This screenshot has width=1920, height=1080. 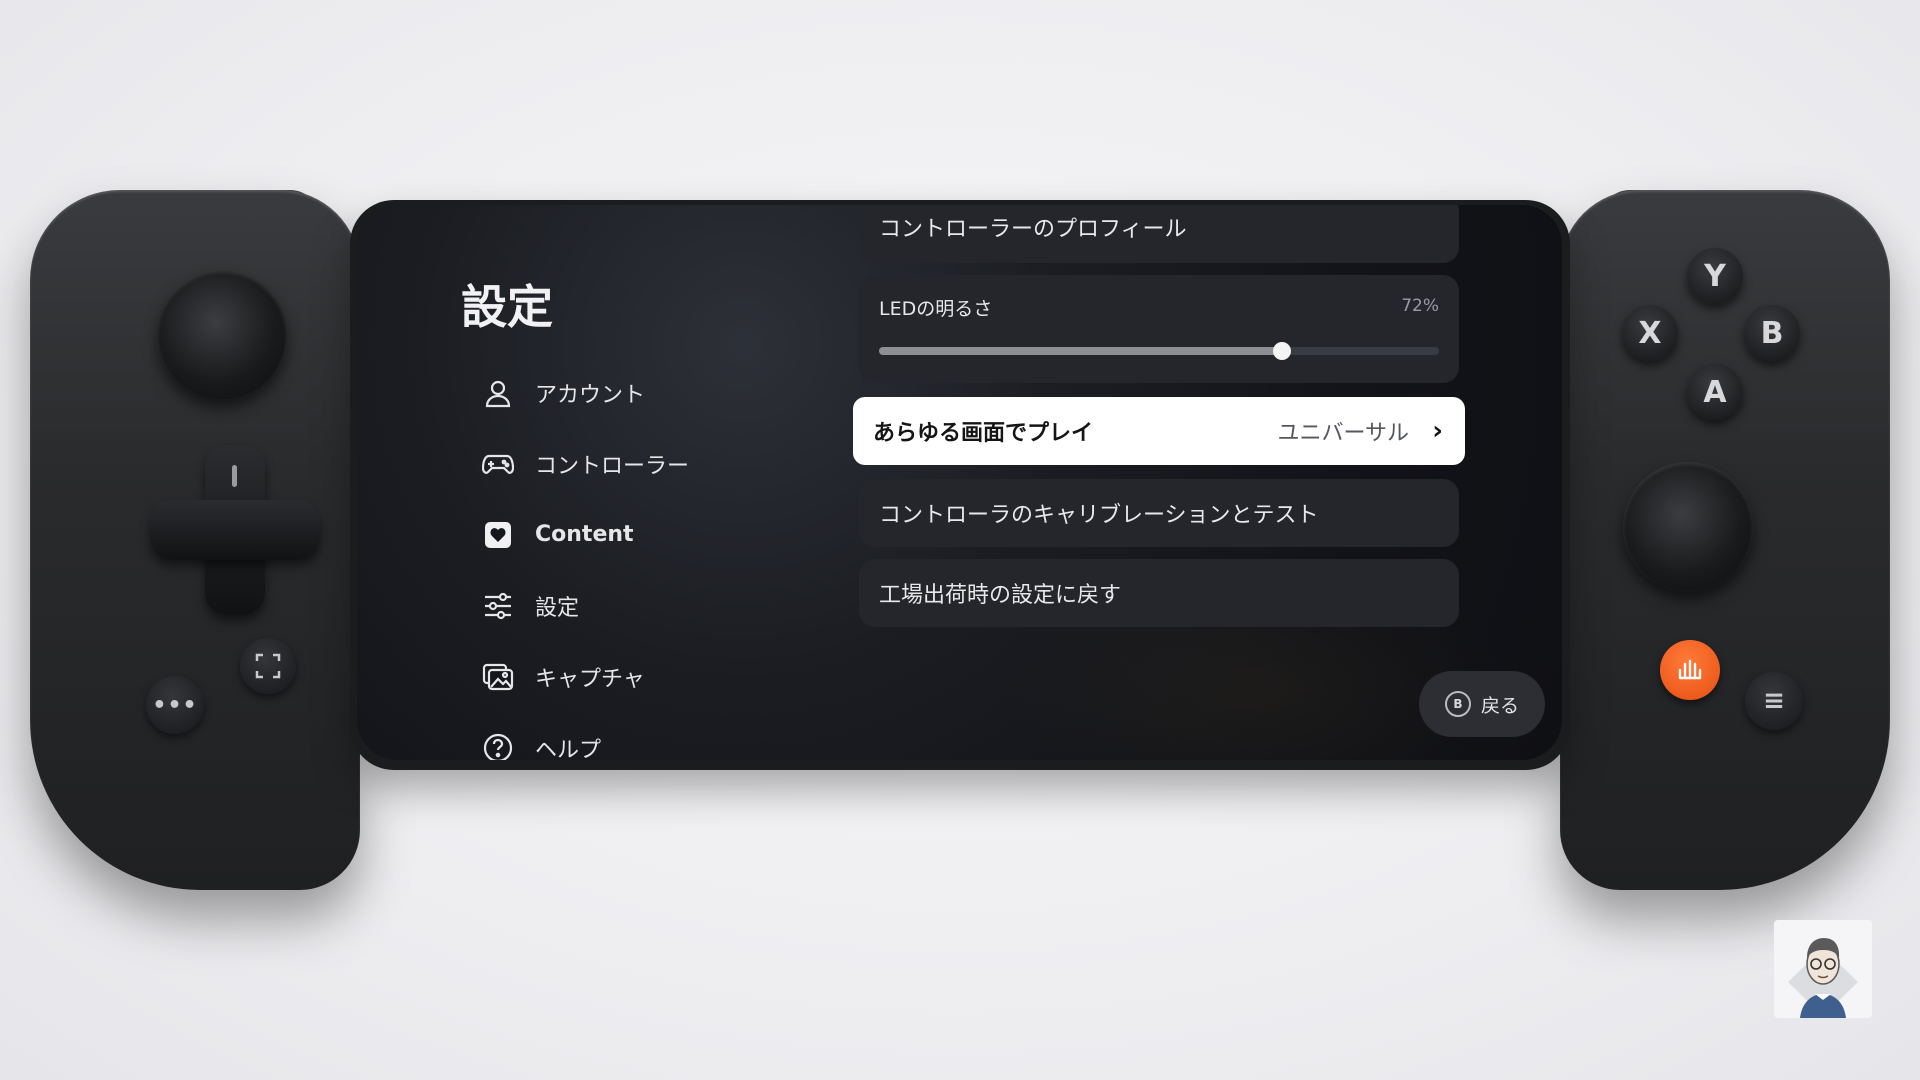 What do you see at coordinates (1420, 306) in the screenshot?
I see `led-brightness-value: 72%` at bounding box center [1420, 306].